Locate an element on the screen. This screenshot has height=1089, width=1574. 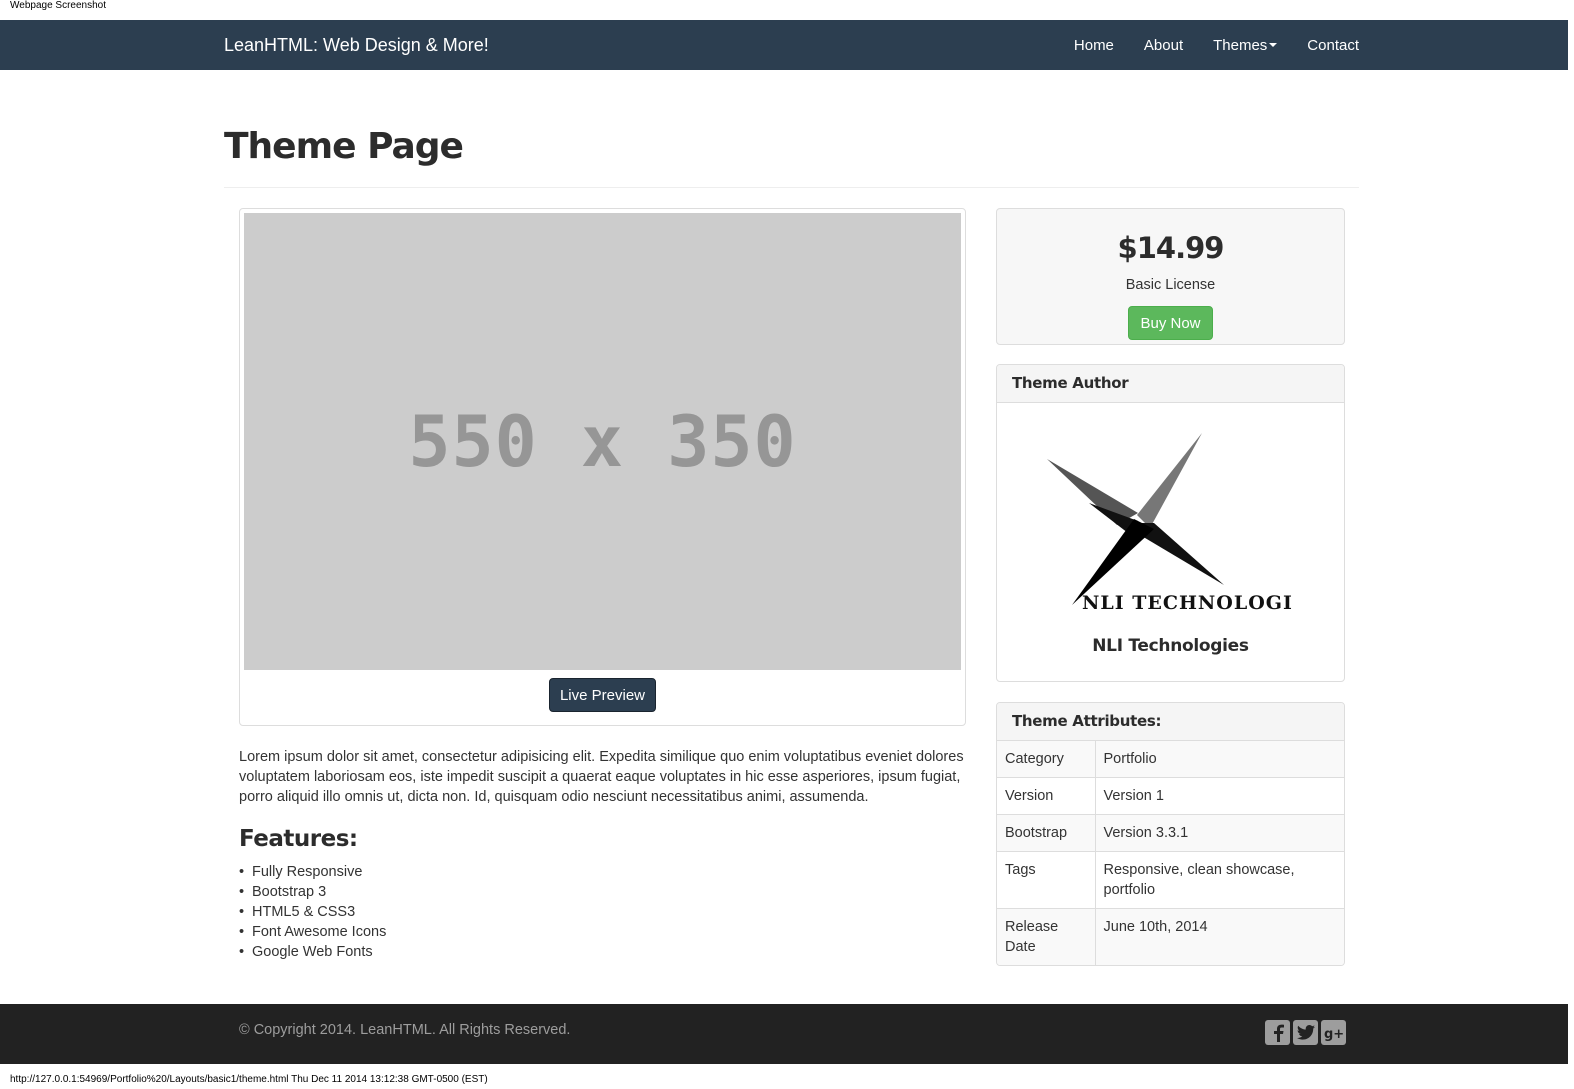
table-row: Release Date June 10th, 2014 is located at coordinates (1170, 936).